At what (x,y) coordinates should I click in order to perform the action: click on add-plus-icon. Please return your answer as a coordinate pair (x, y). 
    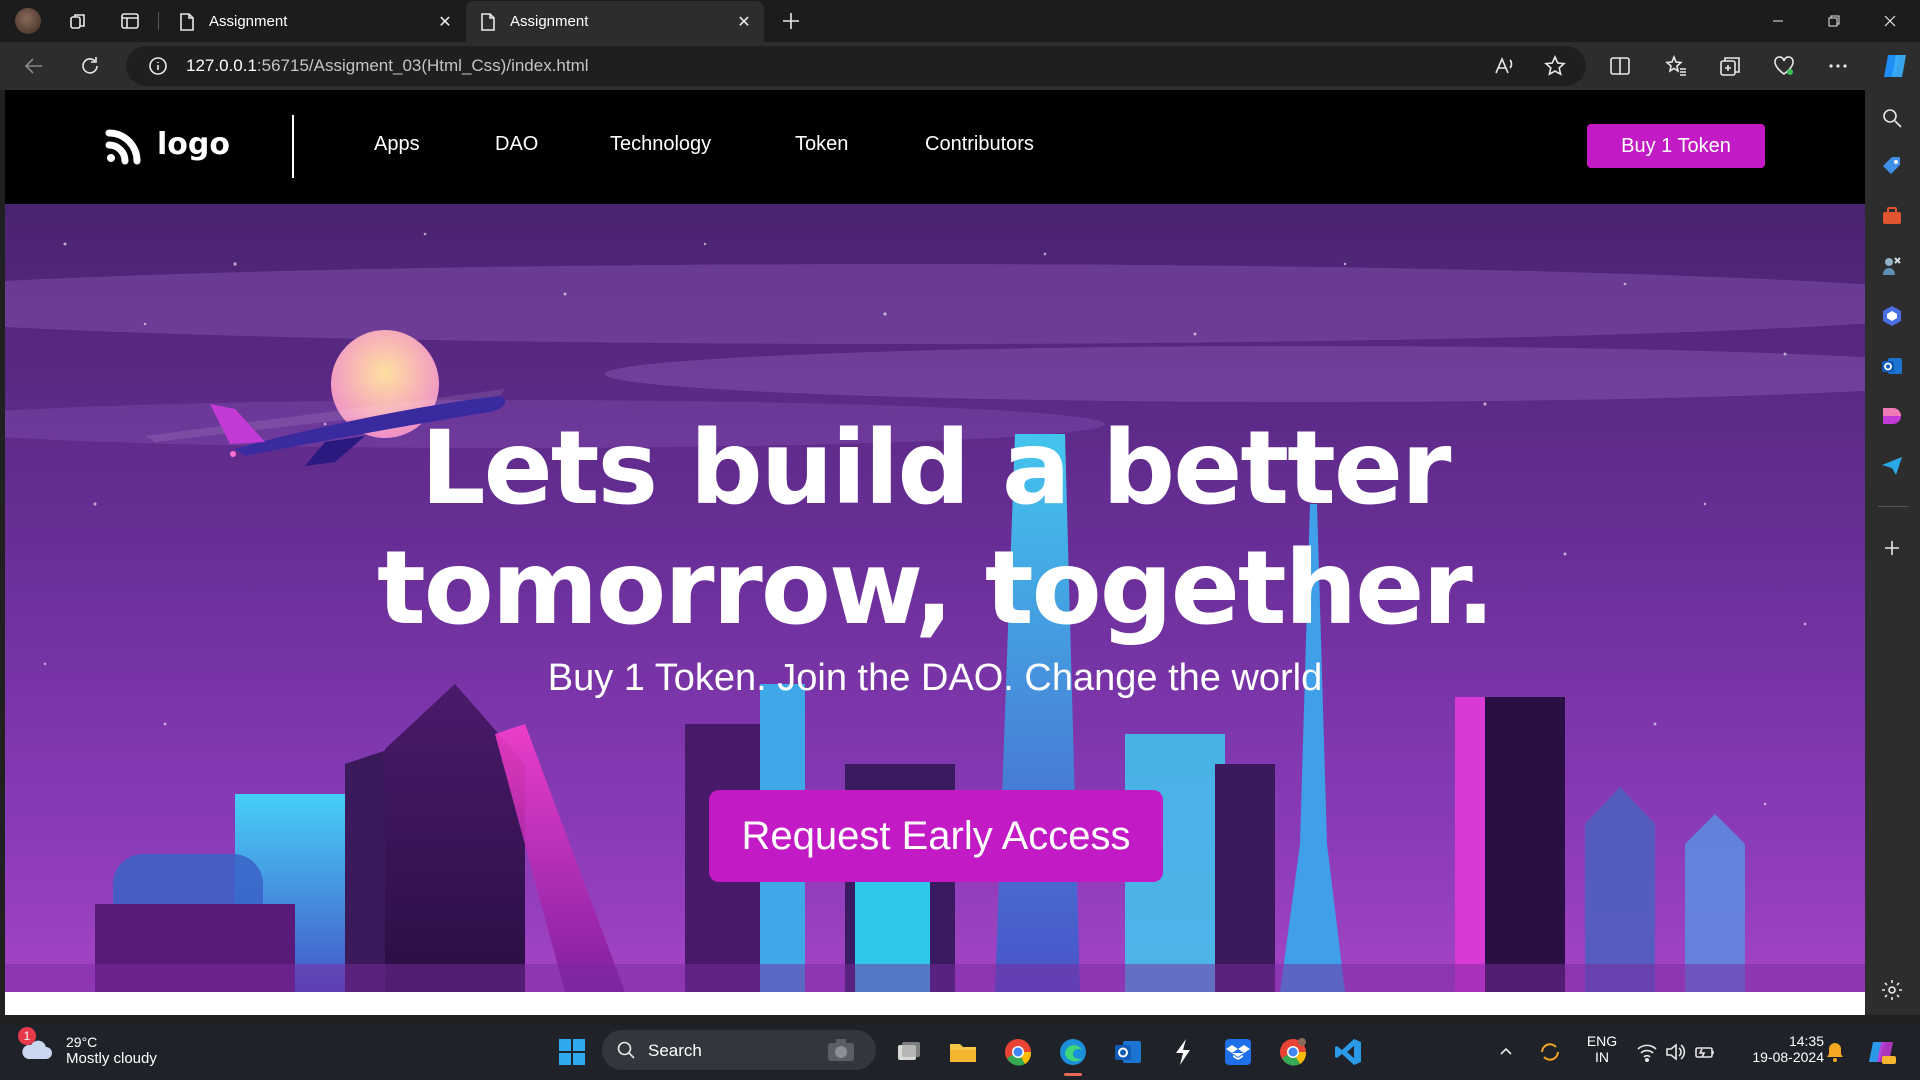
    Looking at the image, I should click on (1892, 548).